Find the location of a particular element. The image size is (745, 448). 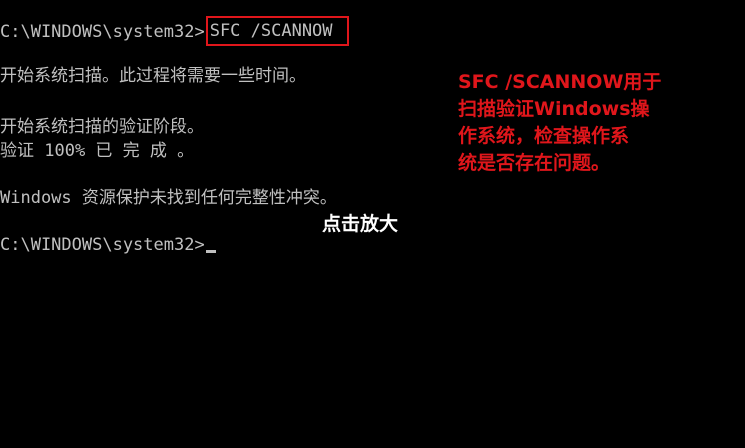

zoom-hint-label: 点击放大 is located at coordinates (360, 224).